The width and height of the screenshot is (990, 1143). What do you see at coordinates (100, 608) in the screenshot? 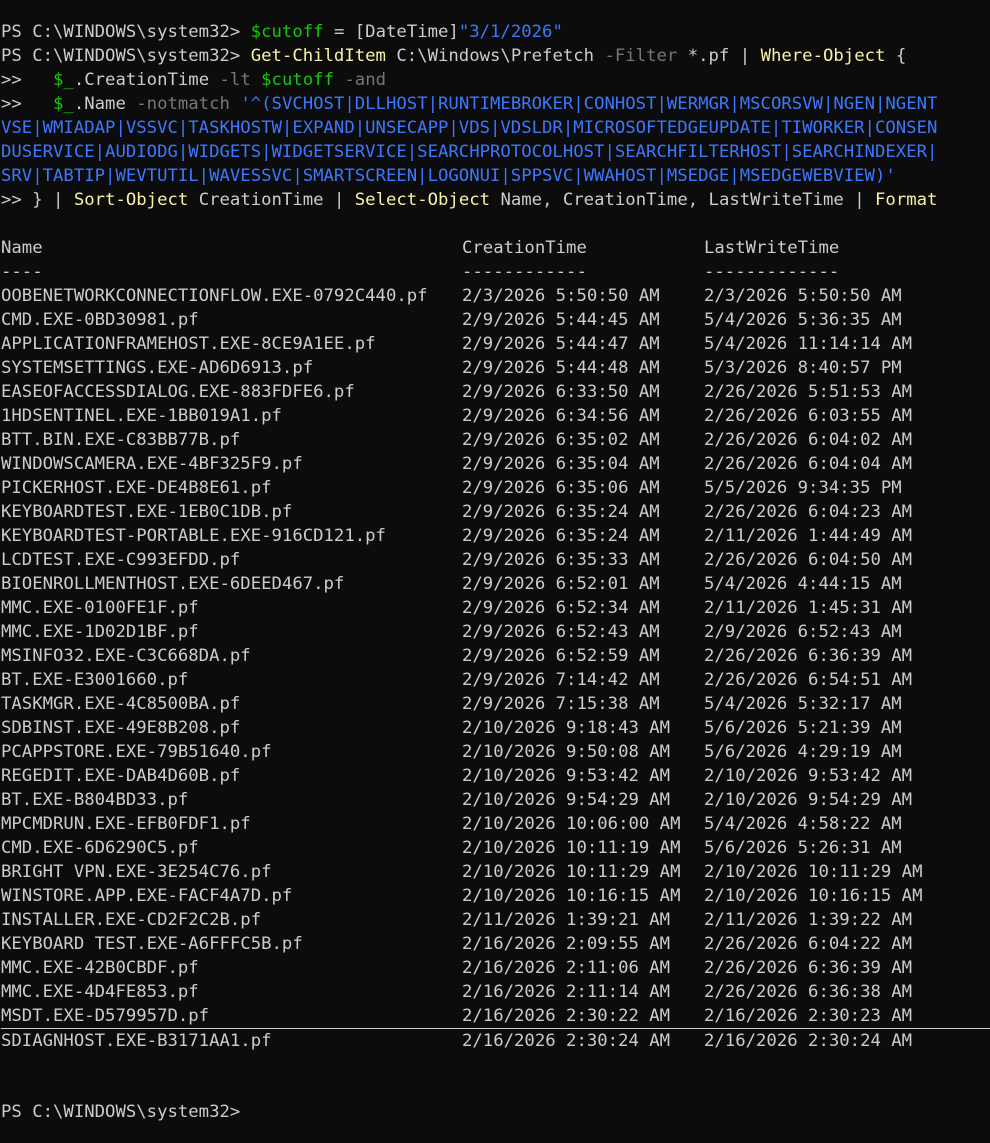
I see `cell-name: MMC.EXE-0100FE1F.pf` at bounding box center [100, 608].